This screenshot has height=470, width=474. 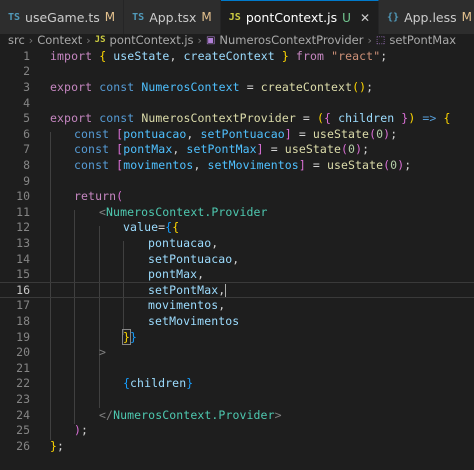 I want to click on breadcrumb-item-file: pontContext.js, so click(x=152, y=40).